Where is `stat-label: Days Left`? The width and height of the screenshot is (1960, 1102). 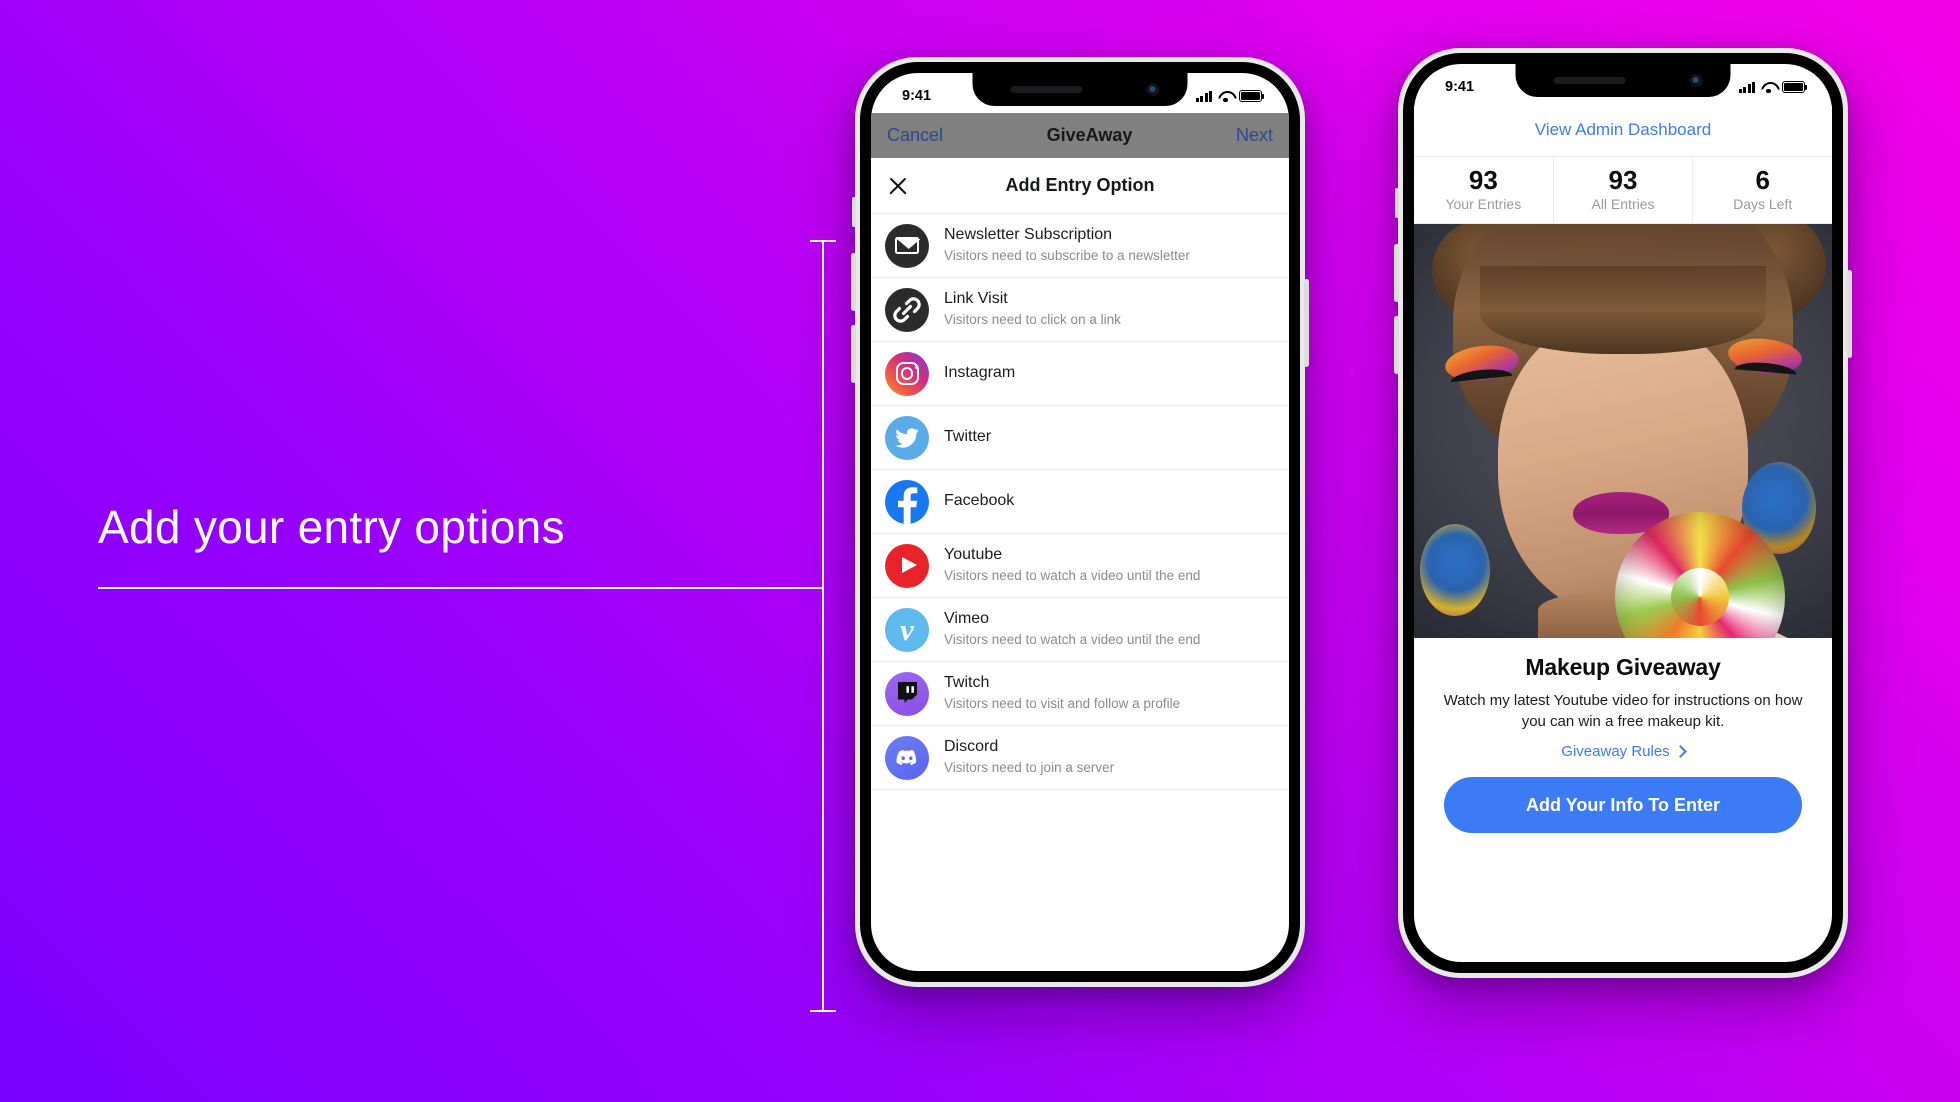 stat-label: Days Left is located at coordinates (1763, 203).